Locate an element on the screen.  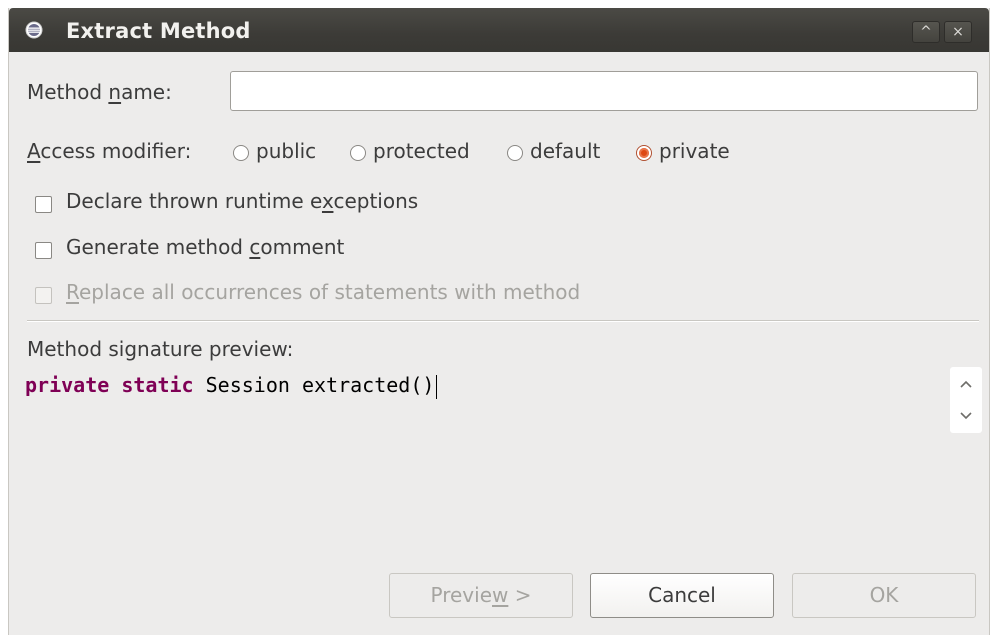
keyword-static: static is located at coordinates (157, 385).